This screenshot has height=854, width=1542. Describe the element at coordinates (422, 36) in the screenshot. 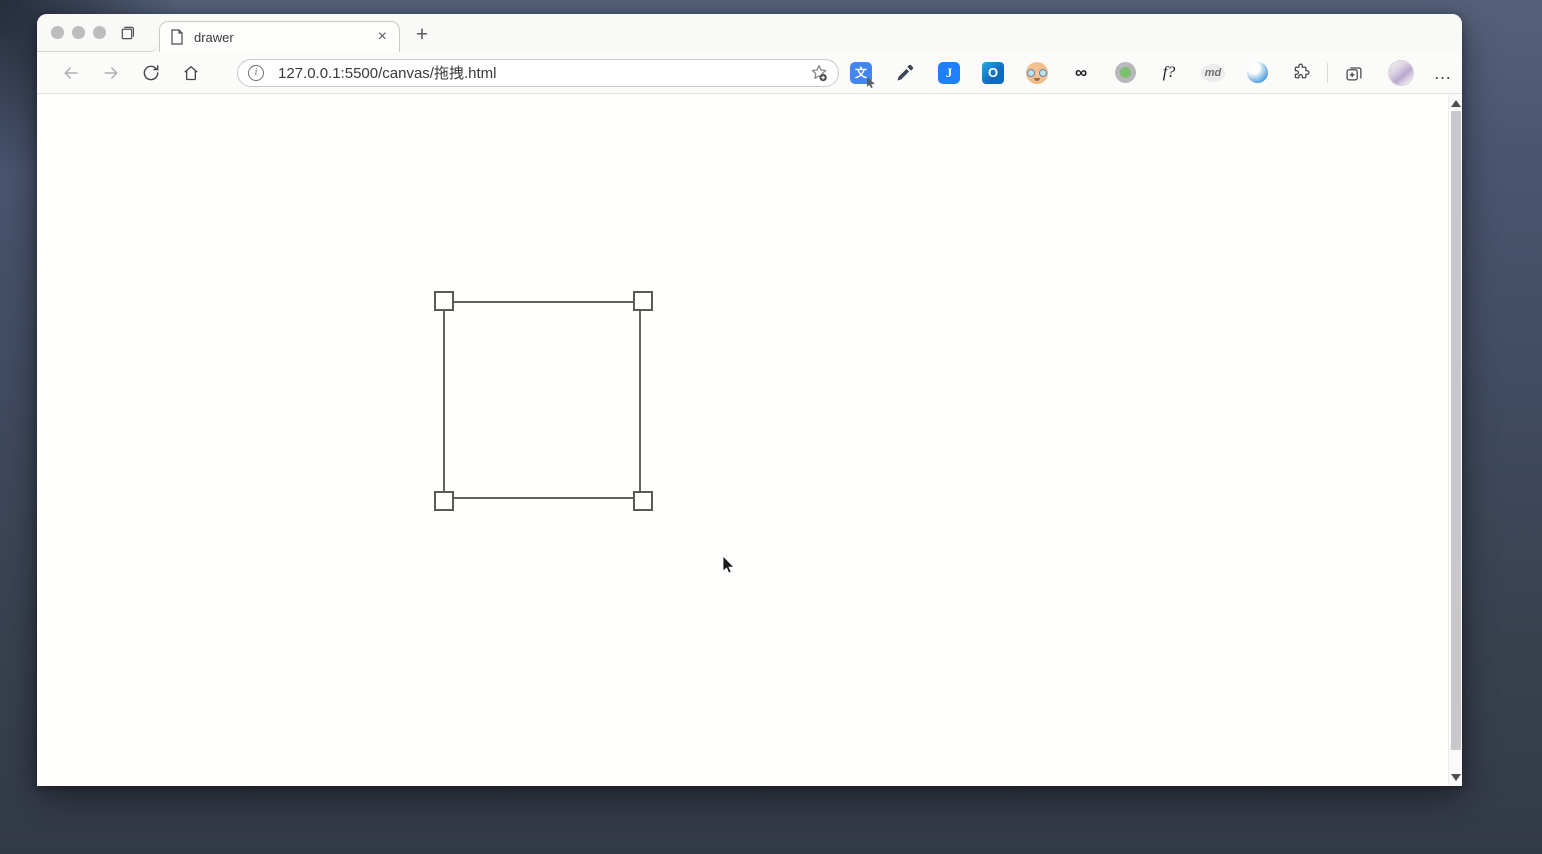

I see `new-tab-button: +` at that location.